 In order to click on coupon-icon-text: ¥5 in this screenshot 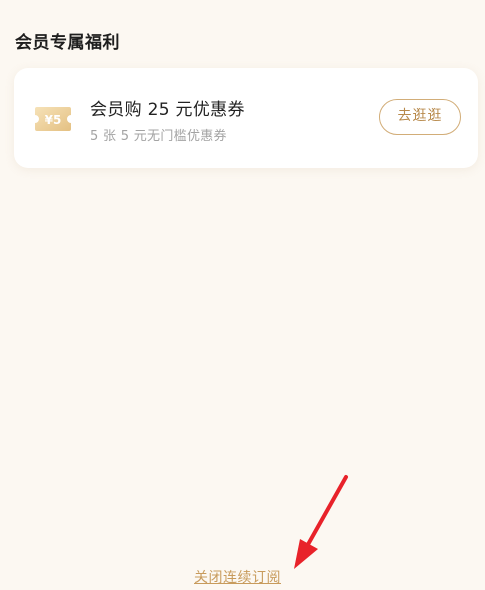, I will do `click(53, 120)`.